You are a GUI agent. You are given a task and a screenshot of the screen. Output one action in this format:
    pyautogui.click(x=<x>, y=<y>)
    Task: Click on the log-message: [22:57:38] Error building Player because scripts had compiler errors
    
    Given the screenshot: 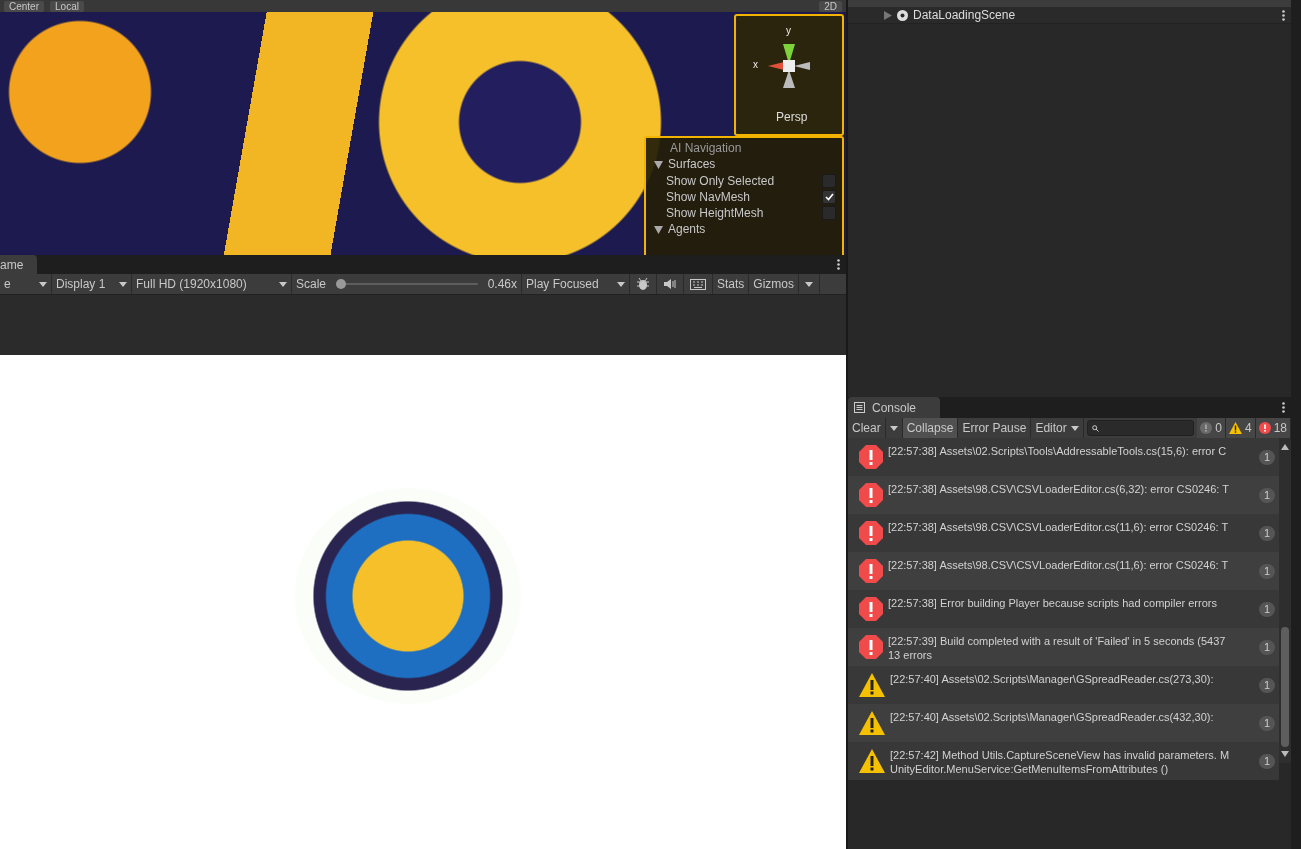 What is the action you would take?
    pyautogui.click(x=1053, y=603)
    